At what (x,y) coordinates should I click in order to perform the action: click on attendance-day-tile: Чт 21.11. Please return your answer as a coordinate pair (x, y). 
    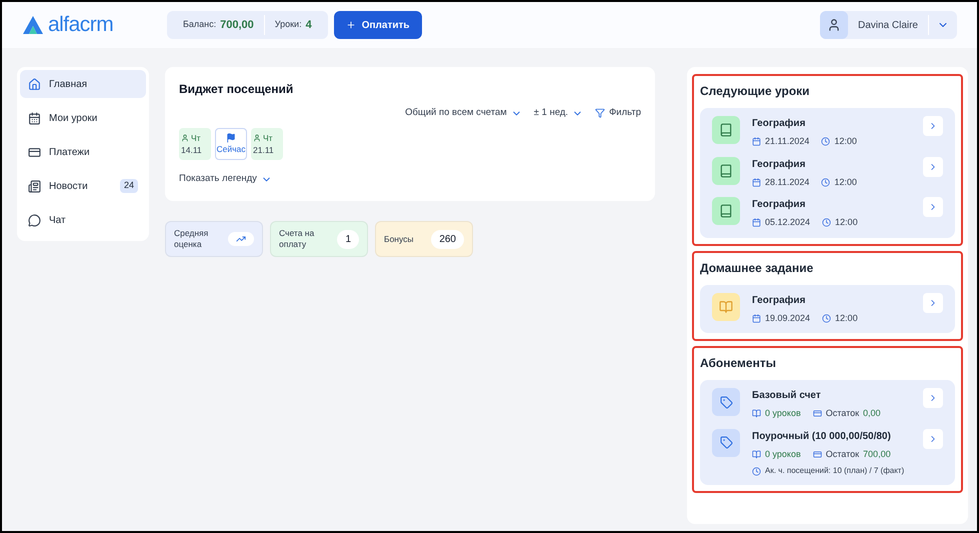
    Looking at the image, I should click on (267, 144).